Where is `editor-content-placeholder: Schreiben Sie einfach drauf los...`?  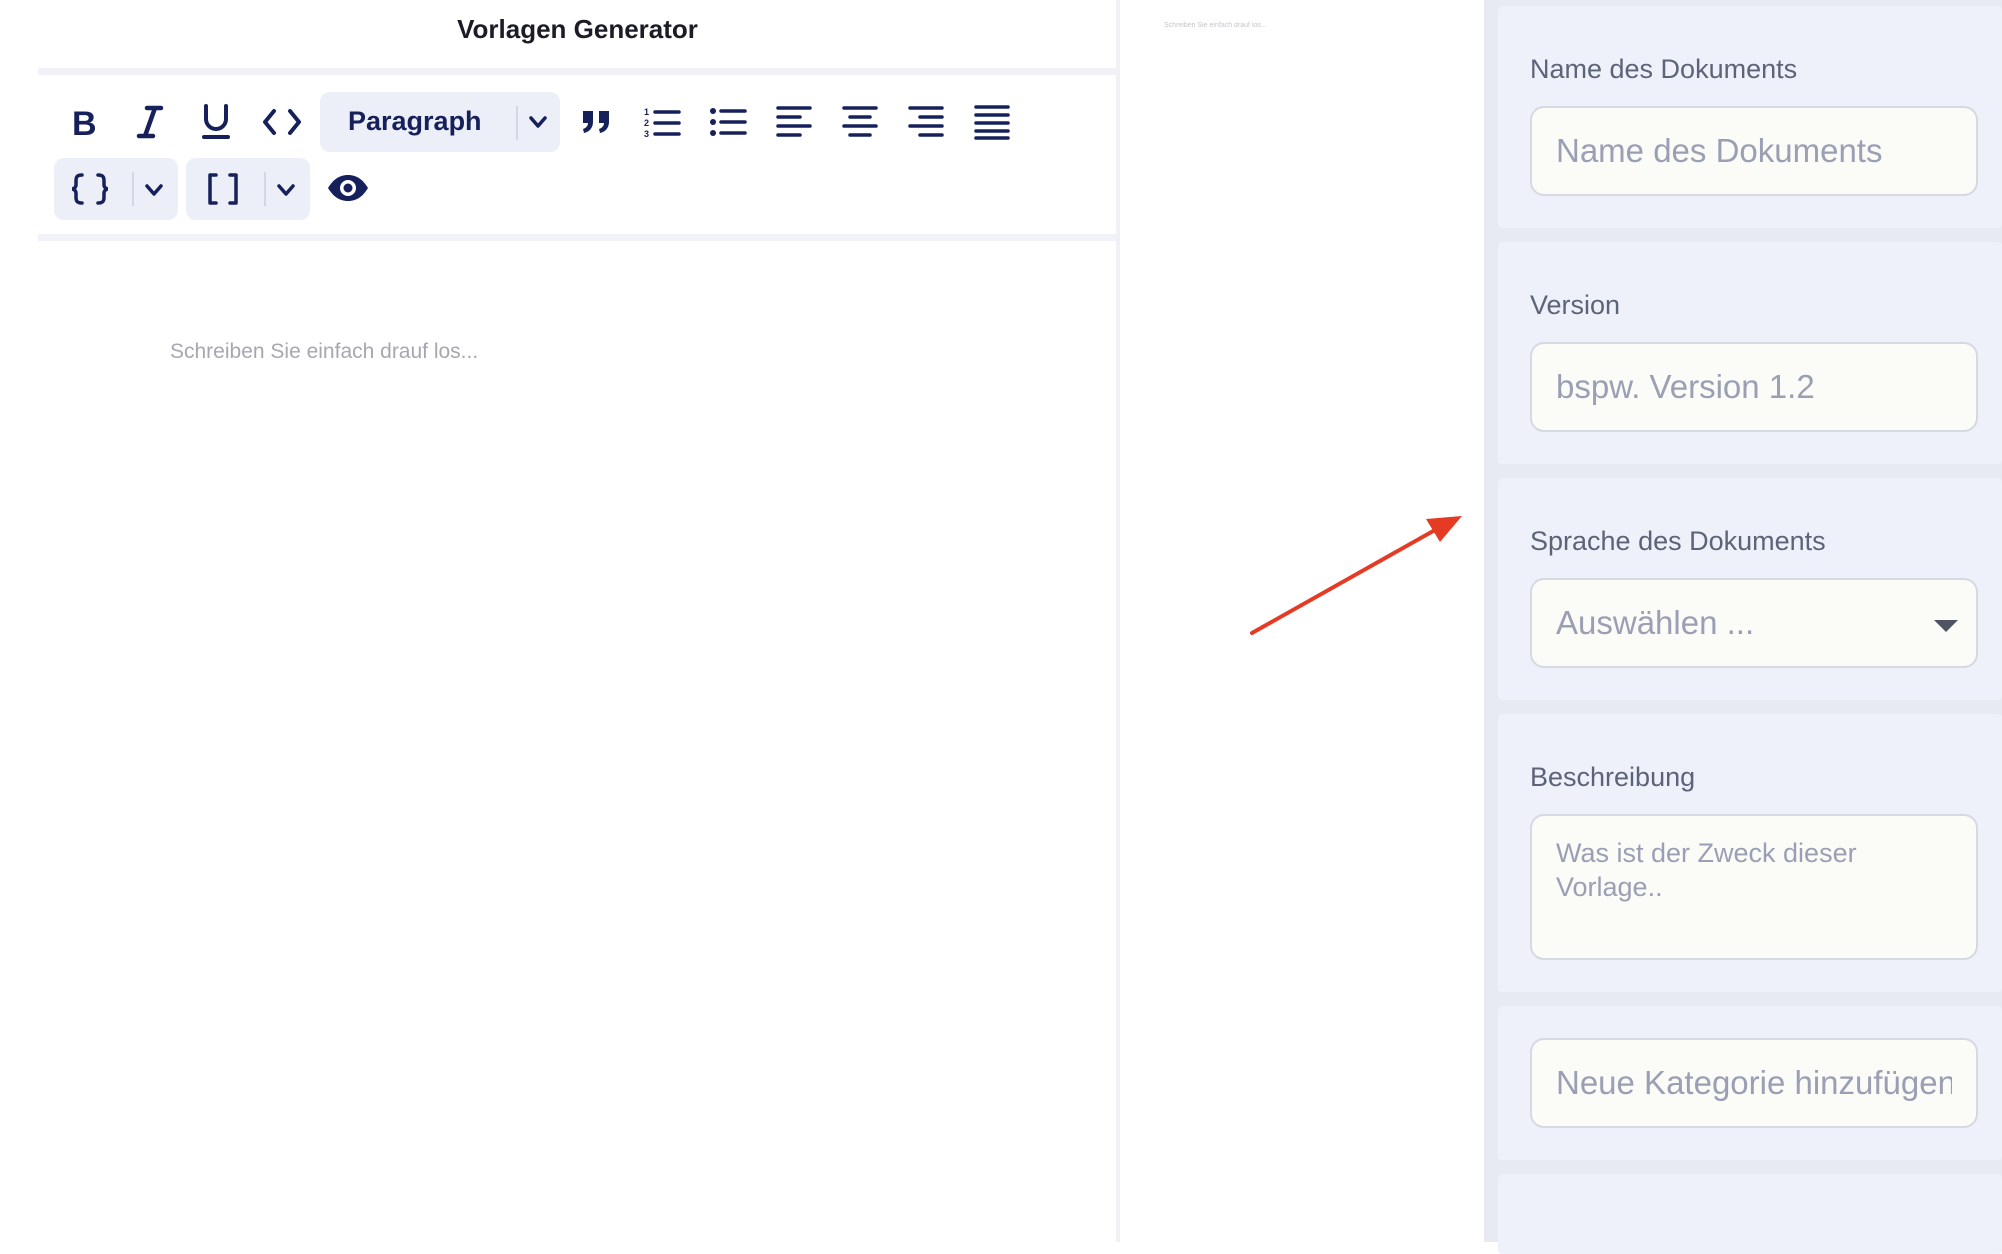 editor-content-placeholder: Schreiben Sie einfach drauf los... is located at coordinates (324, 352).